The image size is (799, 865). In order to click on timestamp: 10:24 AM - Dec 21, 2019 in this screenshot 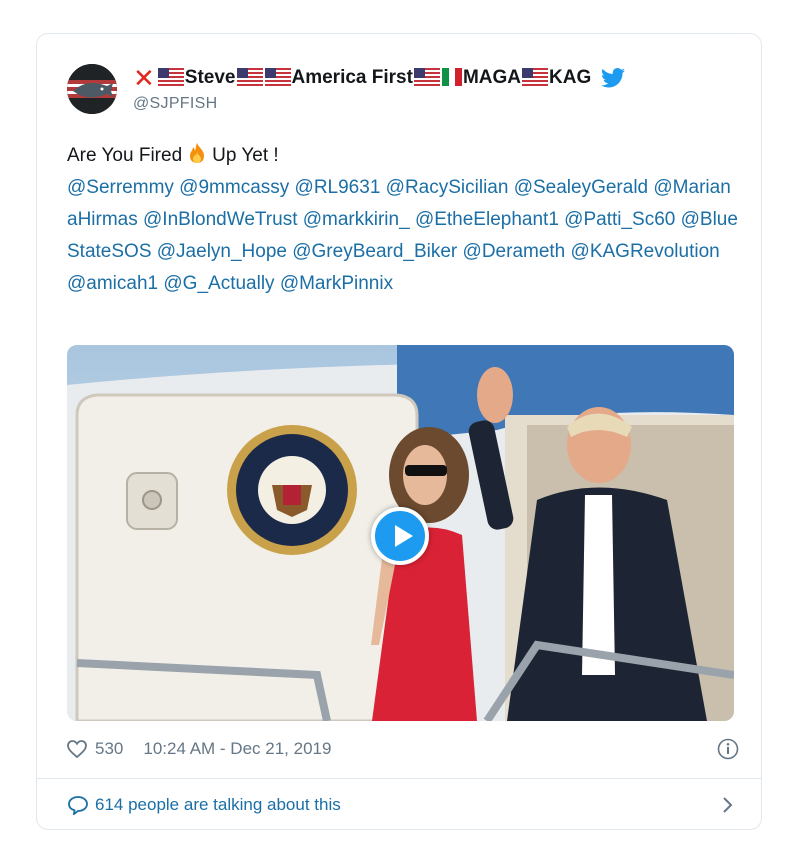, I will do `click(237, 749)`.